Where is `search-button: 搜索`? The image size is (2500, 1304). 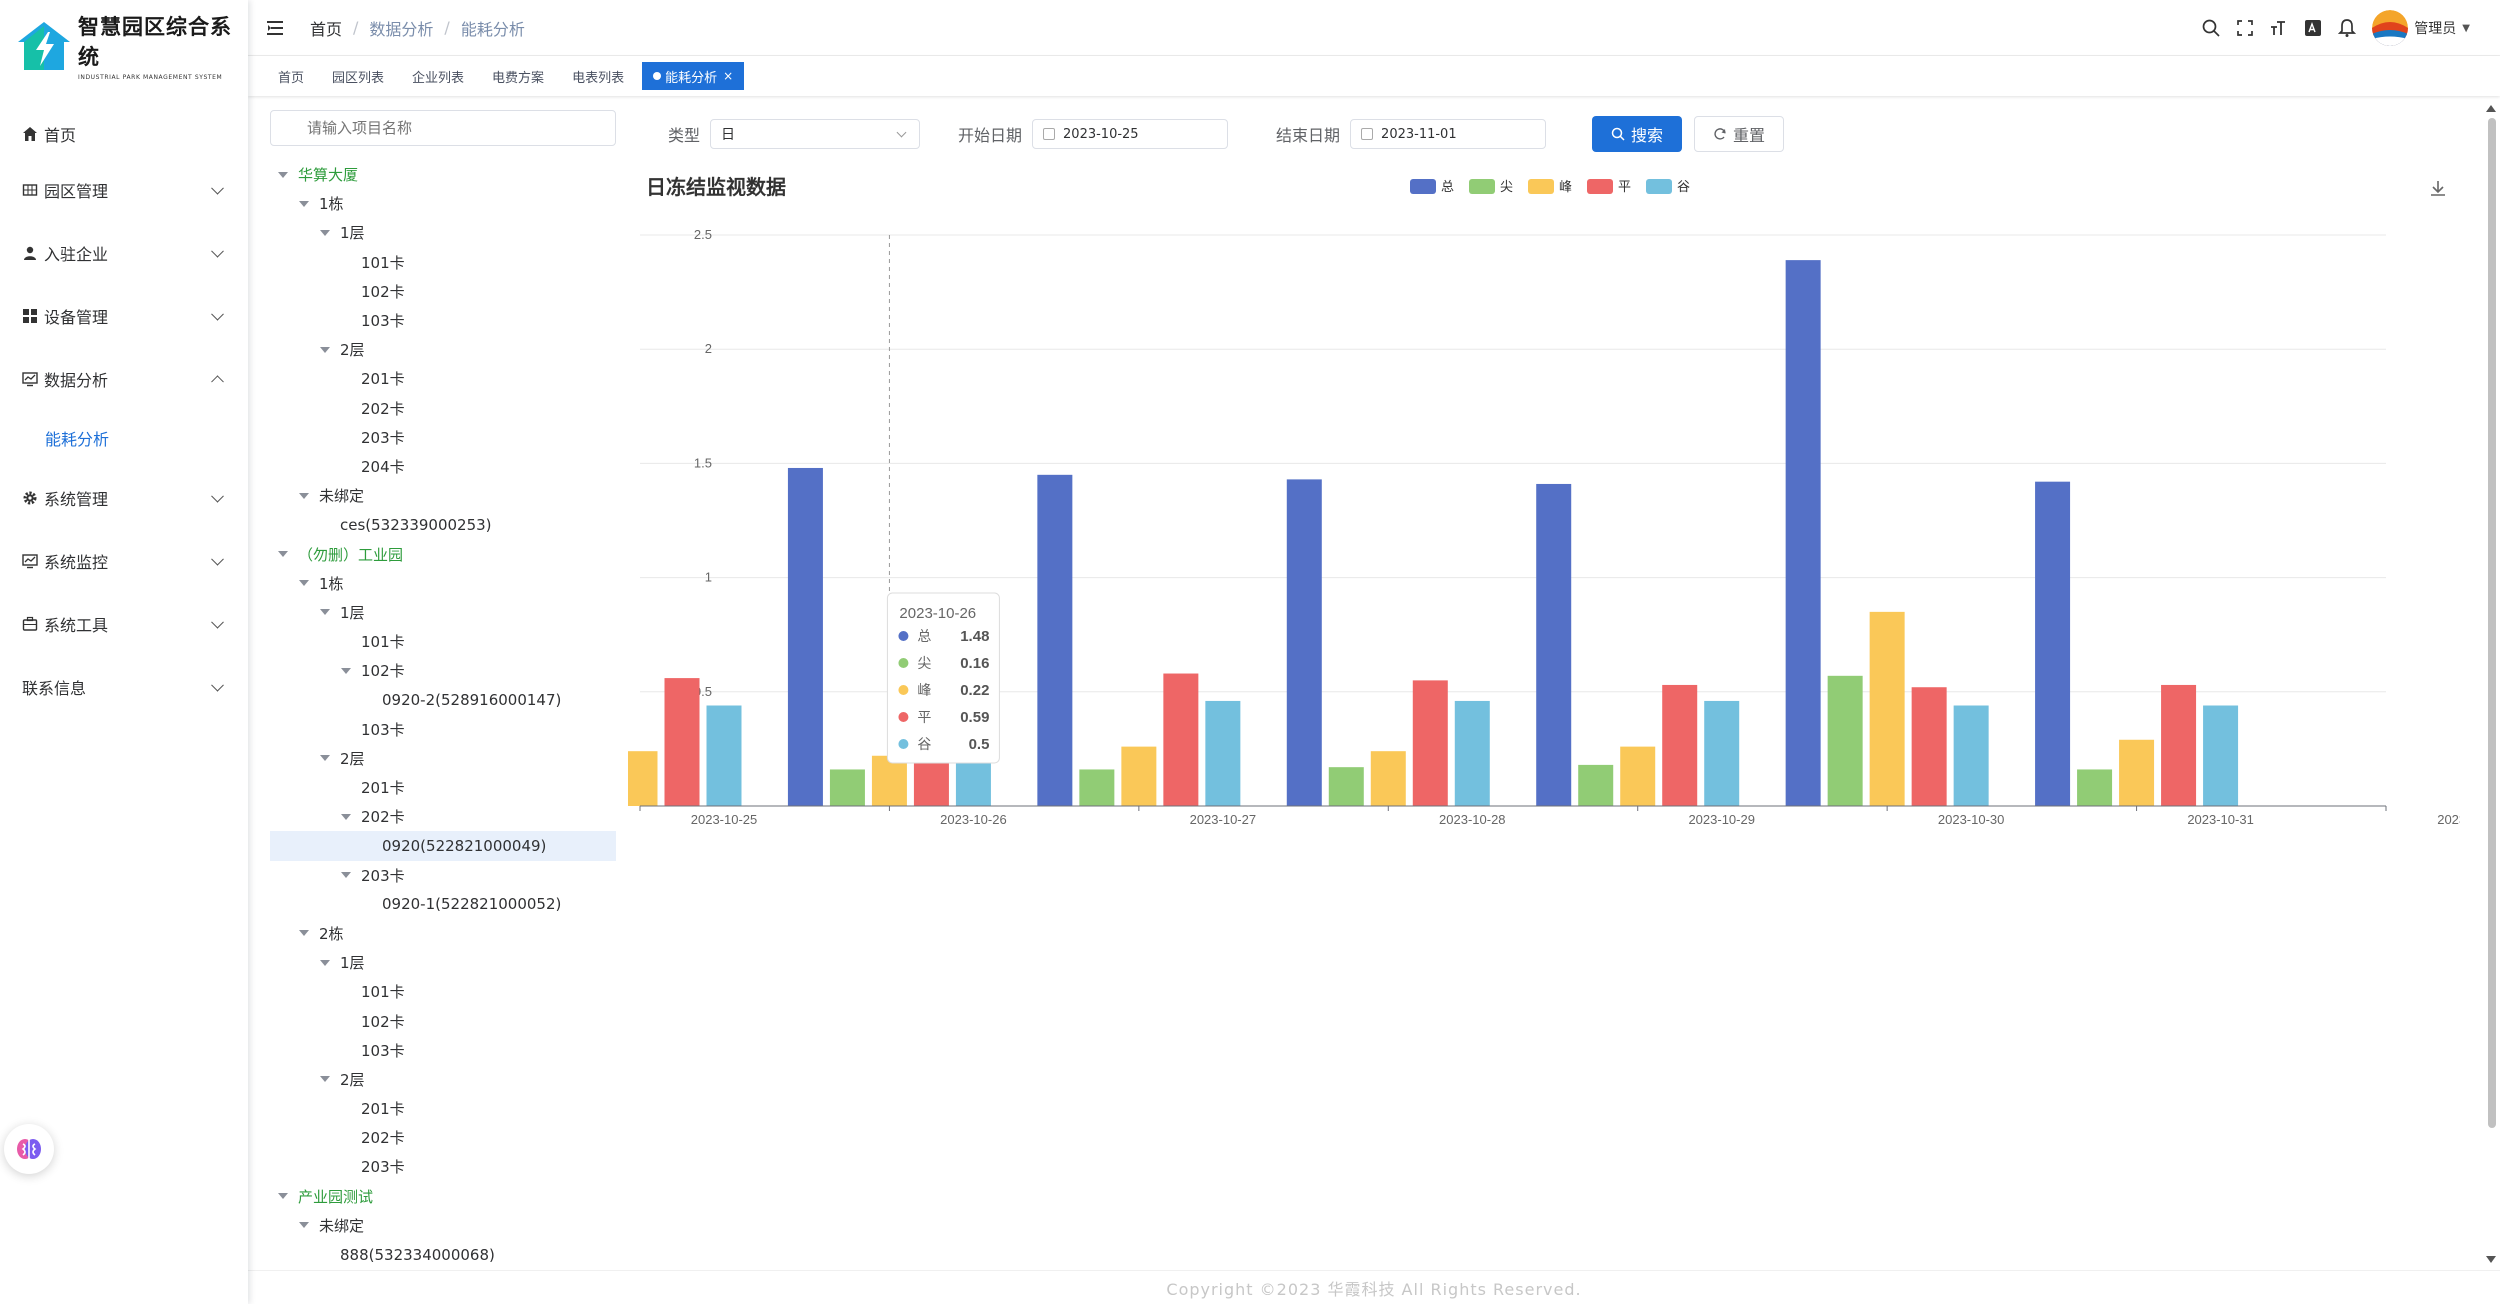 search-button: 搜索 is located at coordinates (1637, 134).